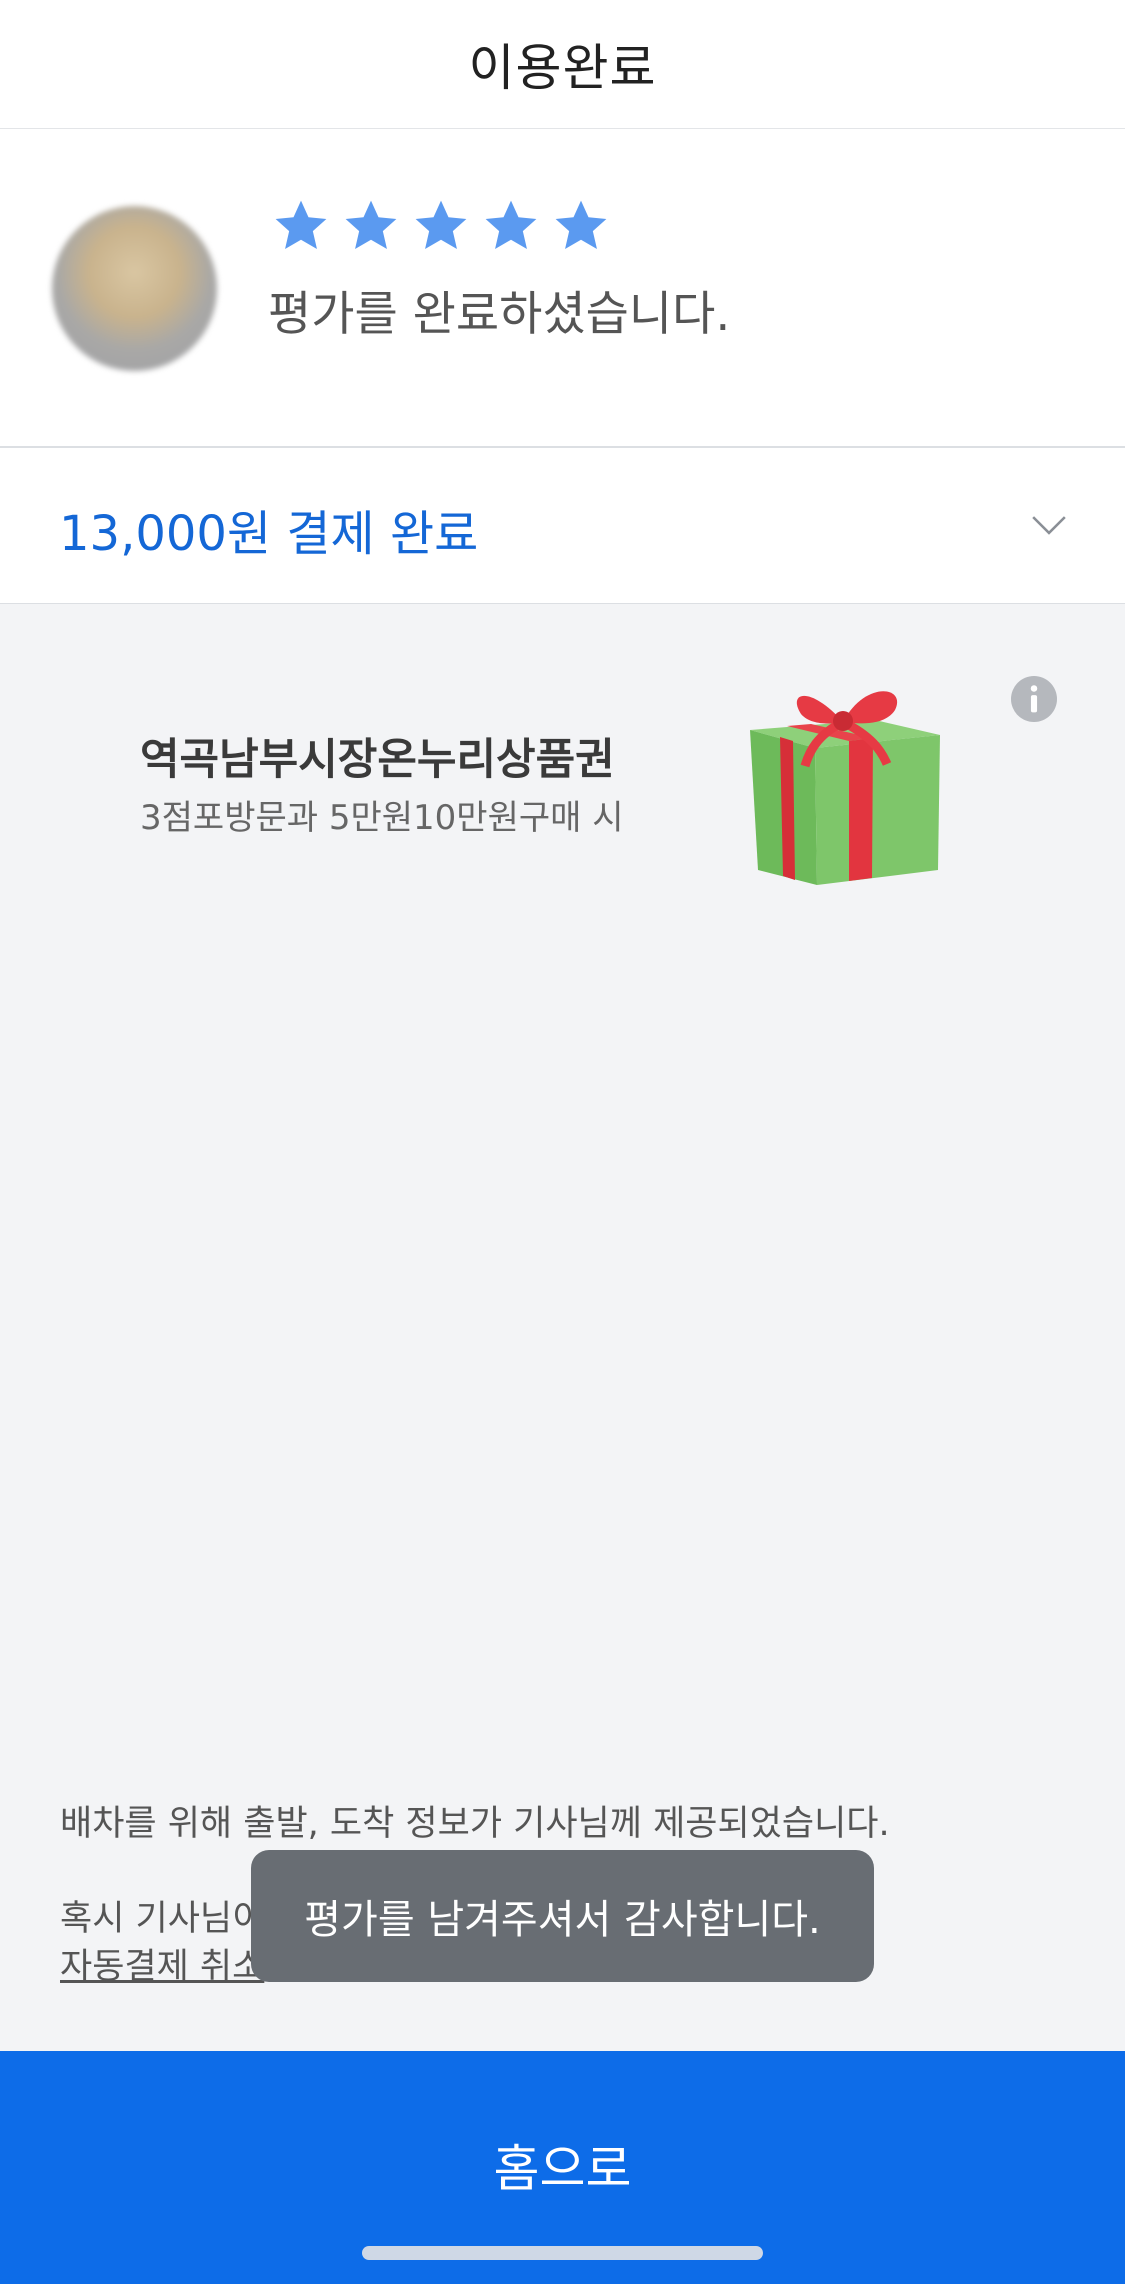 The height and width of the screenshot is (2284, 1125). Describe the element at coordinates (382, 818) in the screenshot. I see `promo-subtitle: 3점포방문과 5만원10만원구매 시` at that location.